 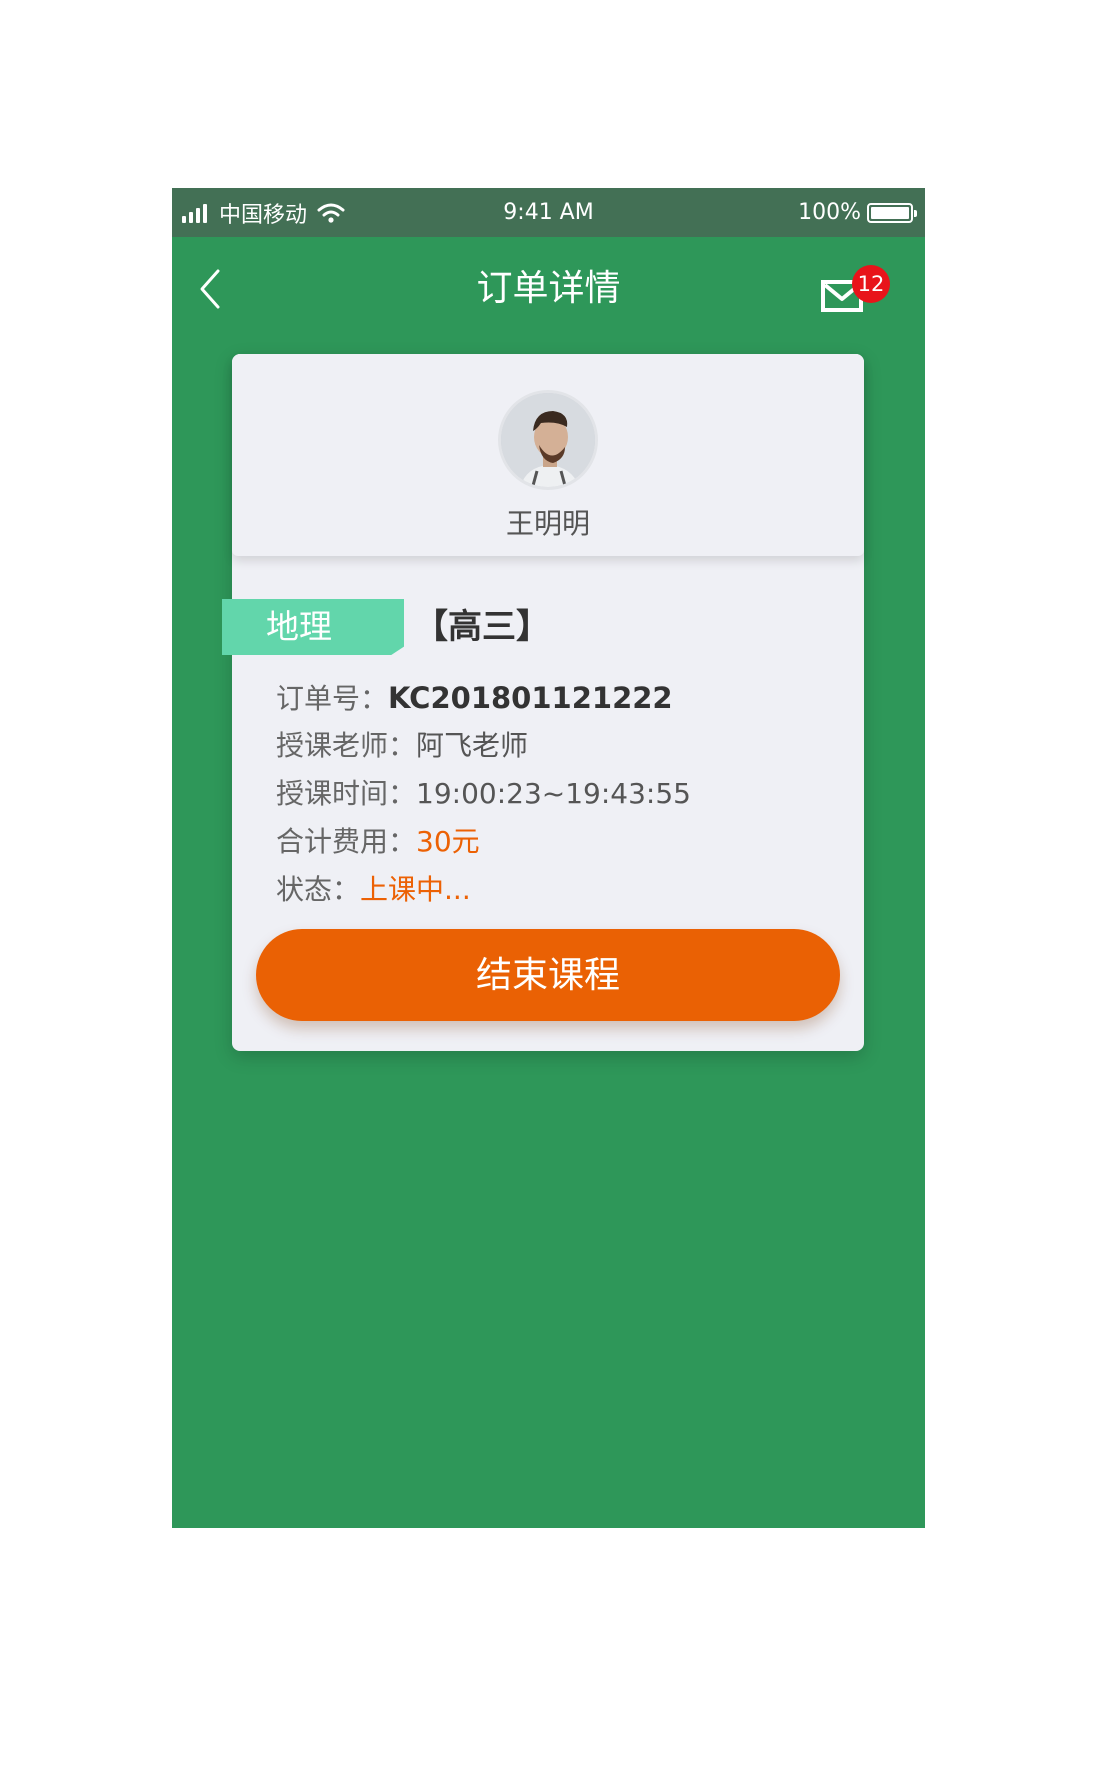 What do you see at coordinates (346, 841) in the screenshot?
I see `fee-label: 合计费用：` at bounding box center [346, 841].